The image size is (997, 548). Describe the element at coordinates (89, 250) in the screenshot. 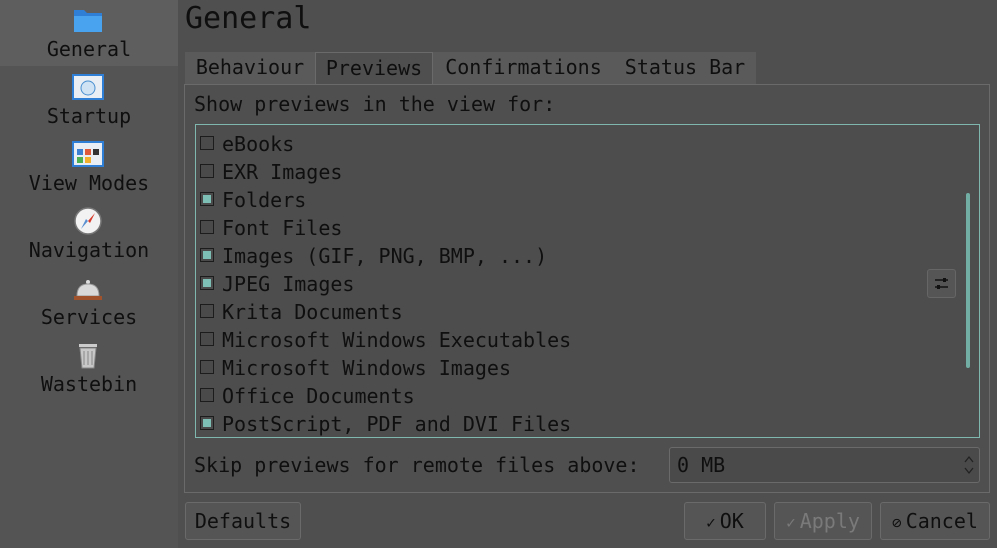

I see `sidebar-item-label: Navigation` at that location.